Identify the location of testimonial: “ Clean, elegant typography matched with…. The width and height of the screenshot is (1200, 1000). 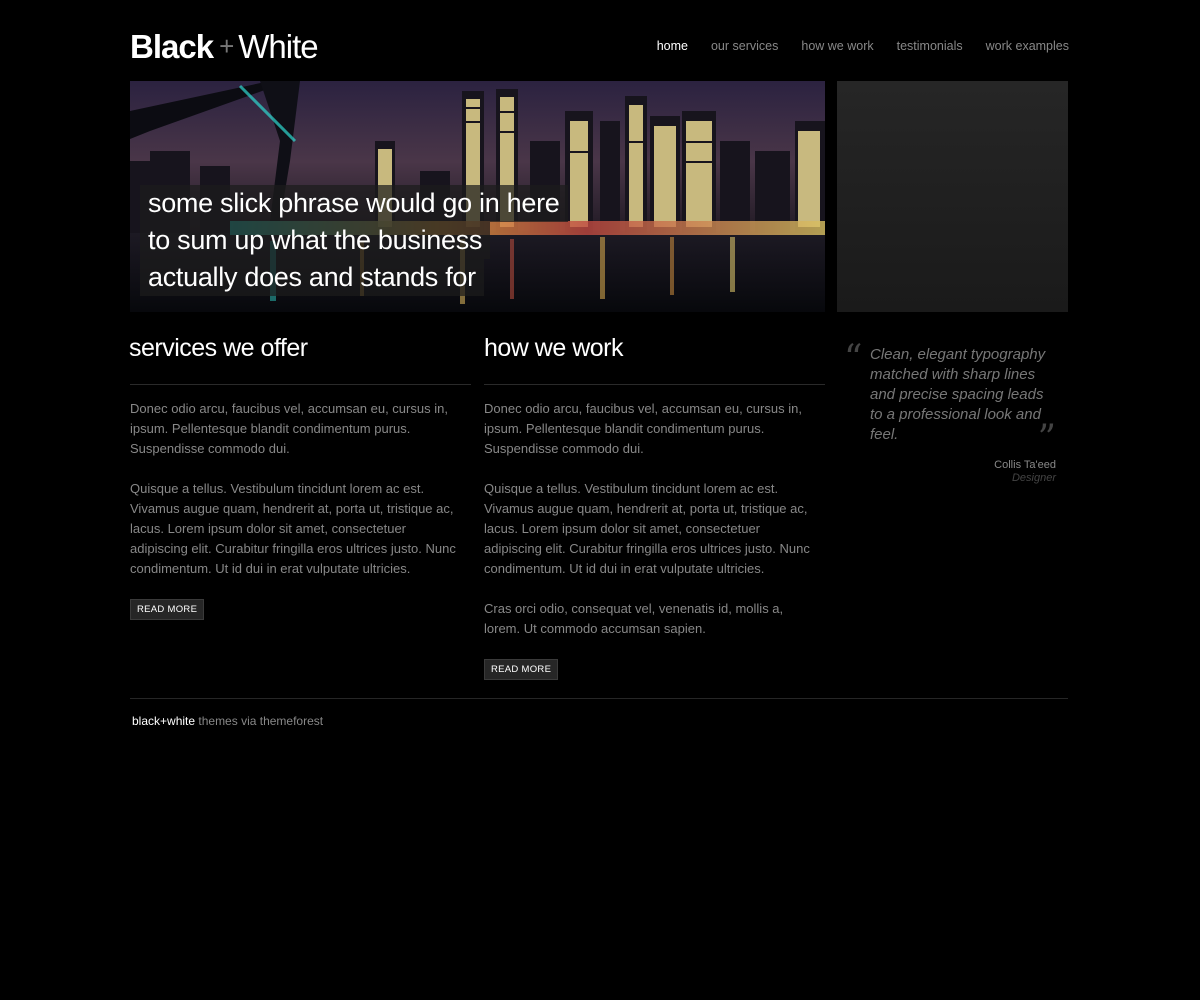
(950, 413).